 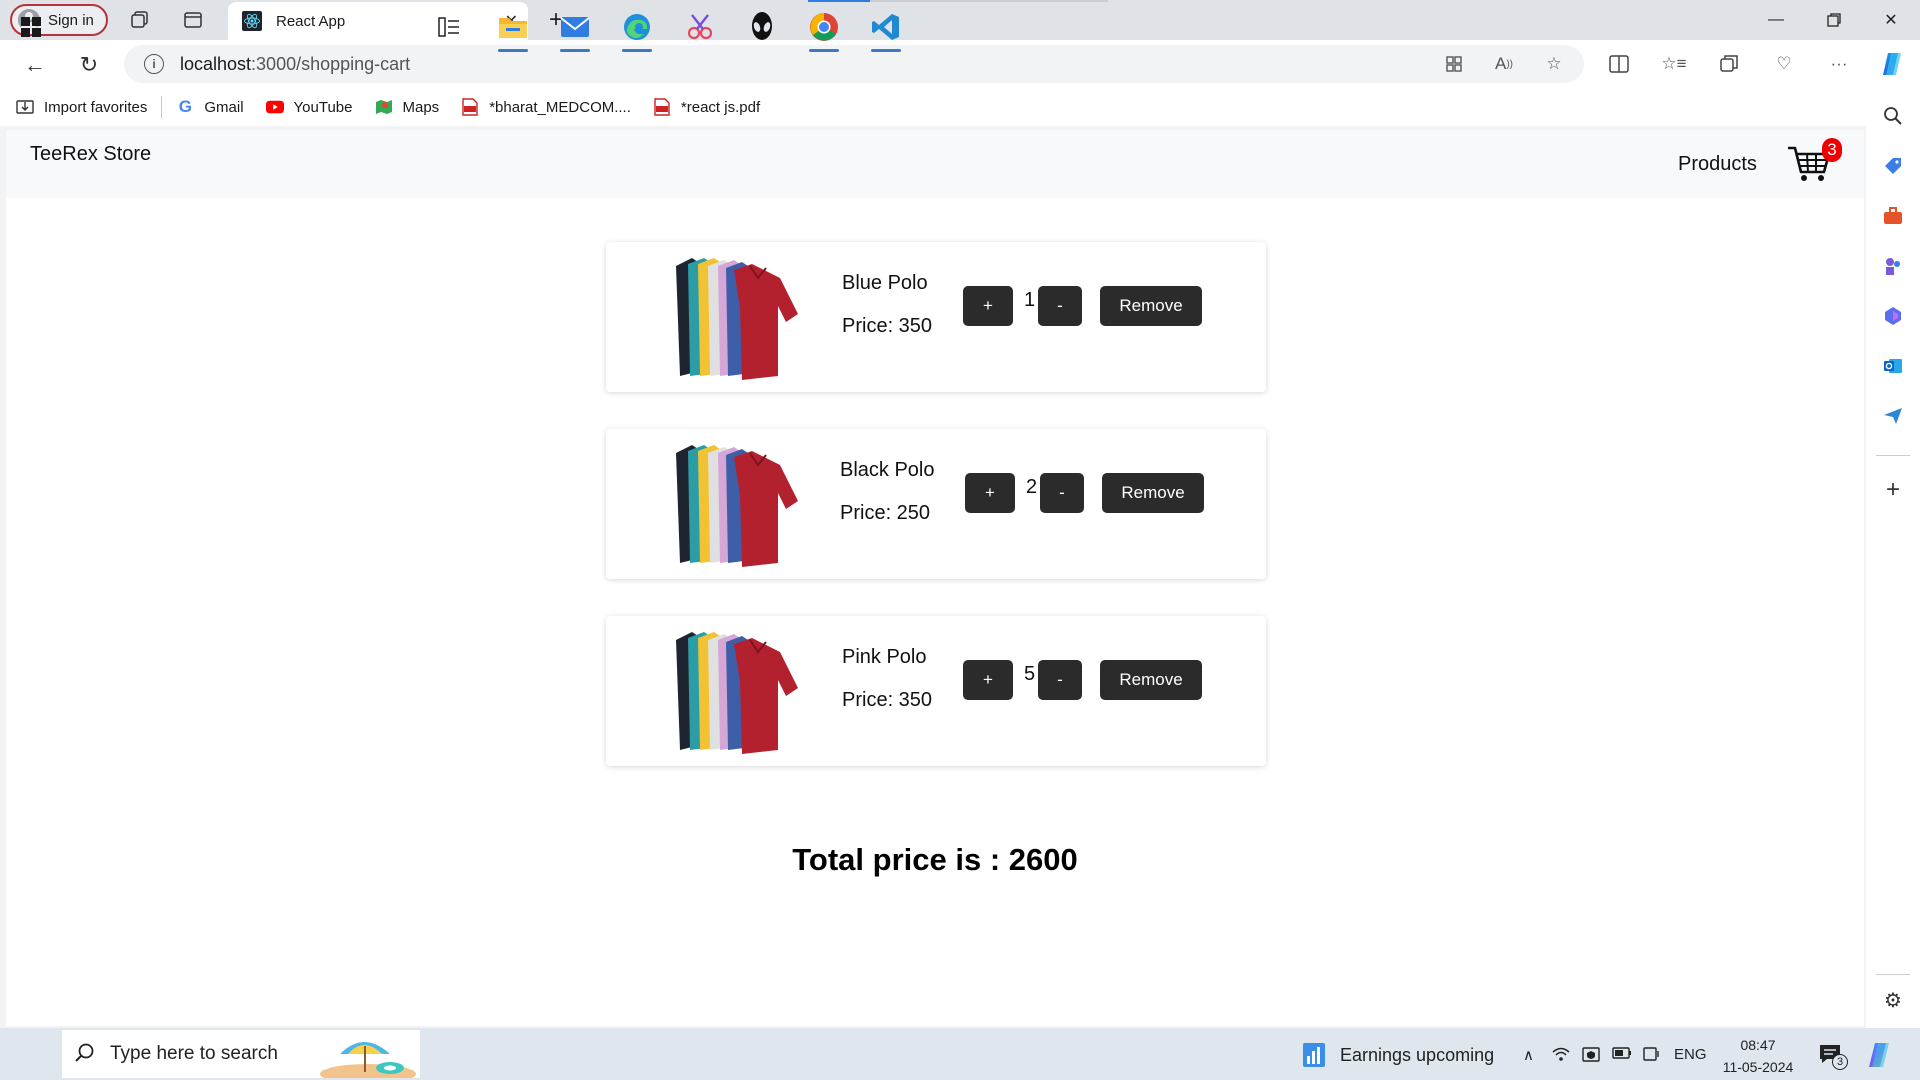 What do you see at coordinates (1673, 64) in the screenshot?
I see `favorites-list-icon: ☆≡` at bounding box center [1673, 64].